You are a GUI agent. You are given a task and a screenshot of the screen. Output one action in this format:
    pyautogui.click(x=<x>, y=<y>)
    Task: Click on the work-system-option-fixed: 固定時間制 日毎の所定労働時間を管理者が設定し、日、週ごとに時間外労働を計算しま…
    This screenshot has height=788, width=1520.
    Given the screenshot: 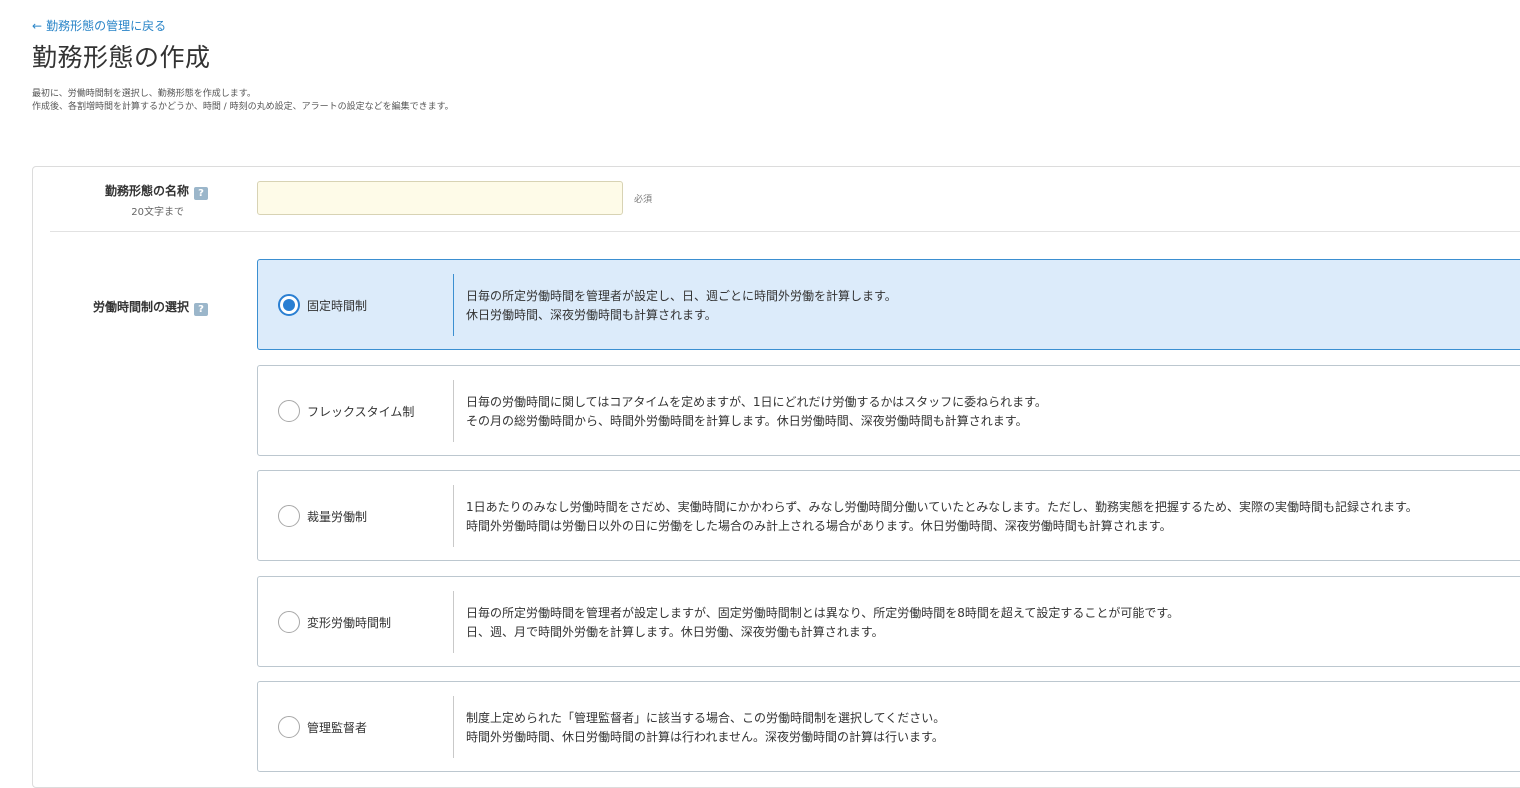 What is the action you would take?
    pyautogui.click(x=888, y=304)
    